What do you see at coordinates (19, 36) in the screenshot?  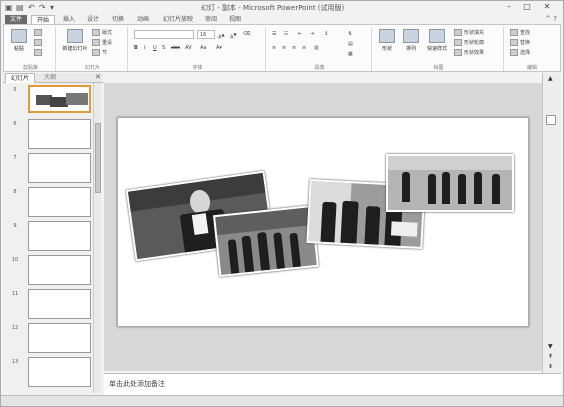 I see `paste-icon` at bounding box center [19, 36].